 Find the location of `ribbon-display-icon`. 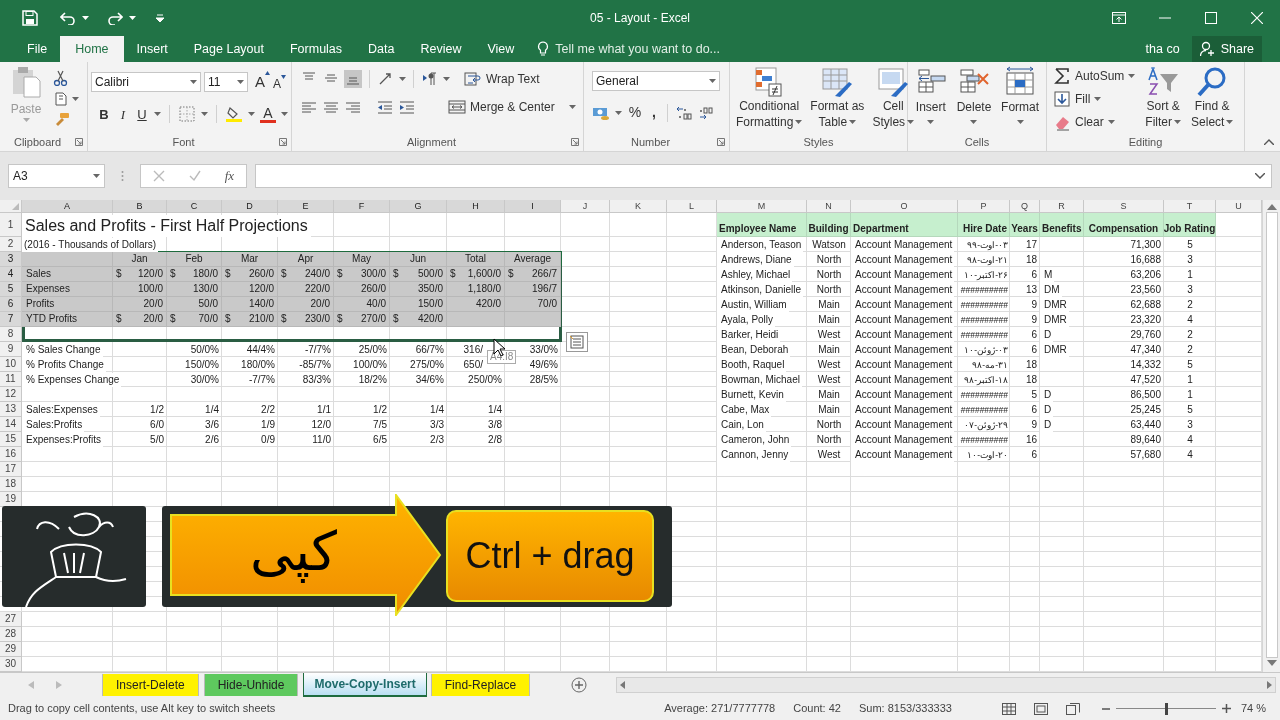

ribbon-display-icon is located at coordinates (1119, 17).